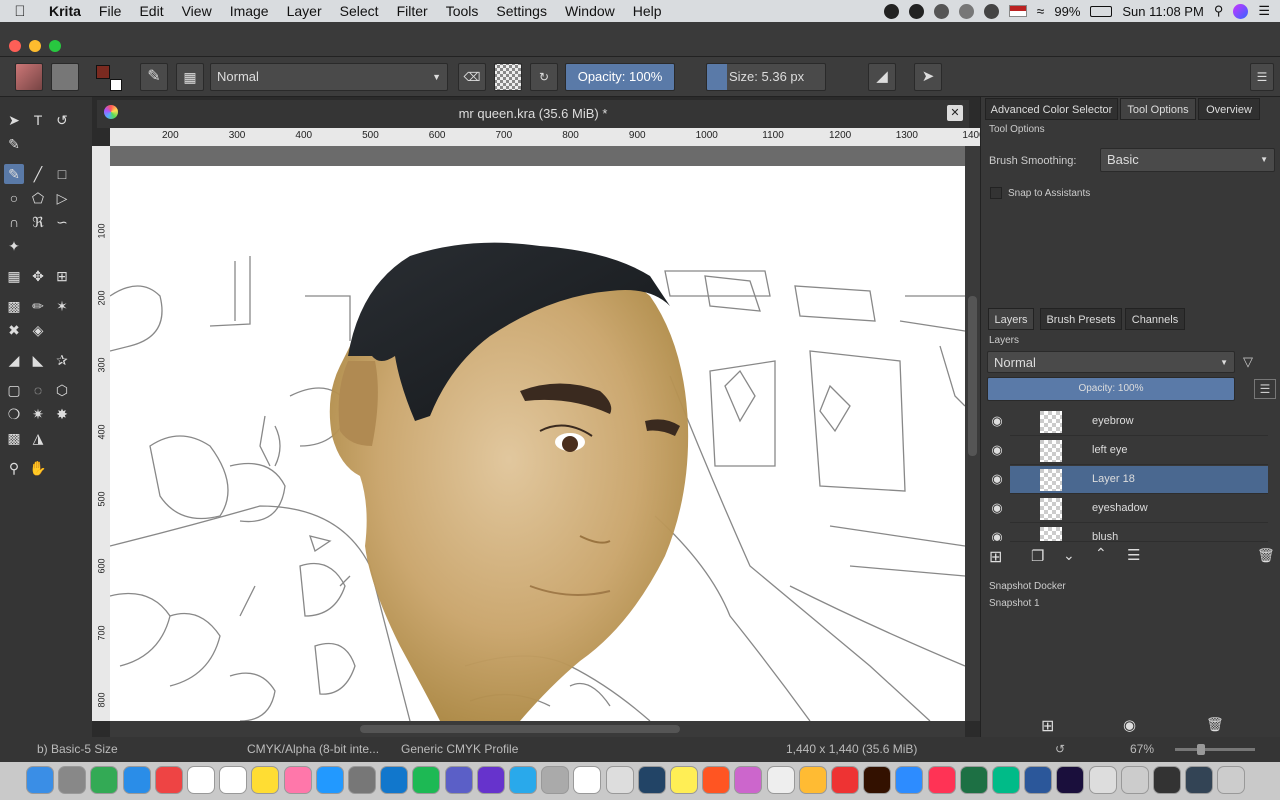 Image resolution: width=1280 pixels, height=800 pixels. What do you see at coordinates (991, 11) in the screenshot?
I see `music-icon` at bounding box center [991, 11].